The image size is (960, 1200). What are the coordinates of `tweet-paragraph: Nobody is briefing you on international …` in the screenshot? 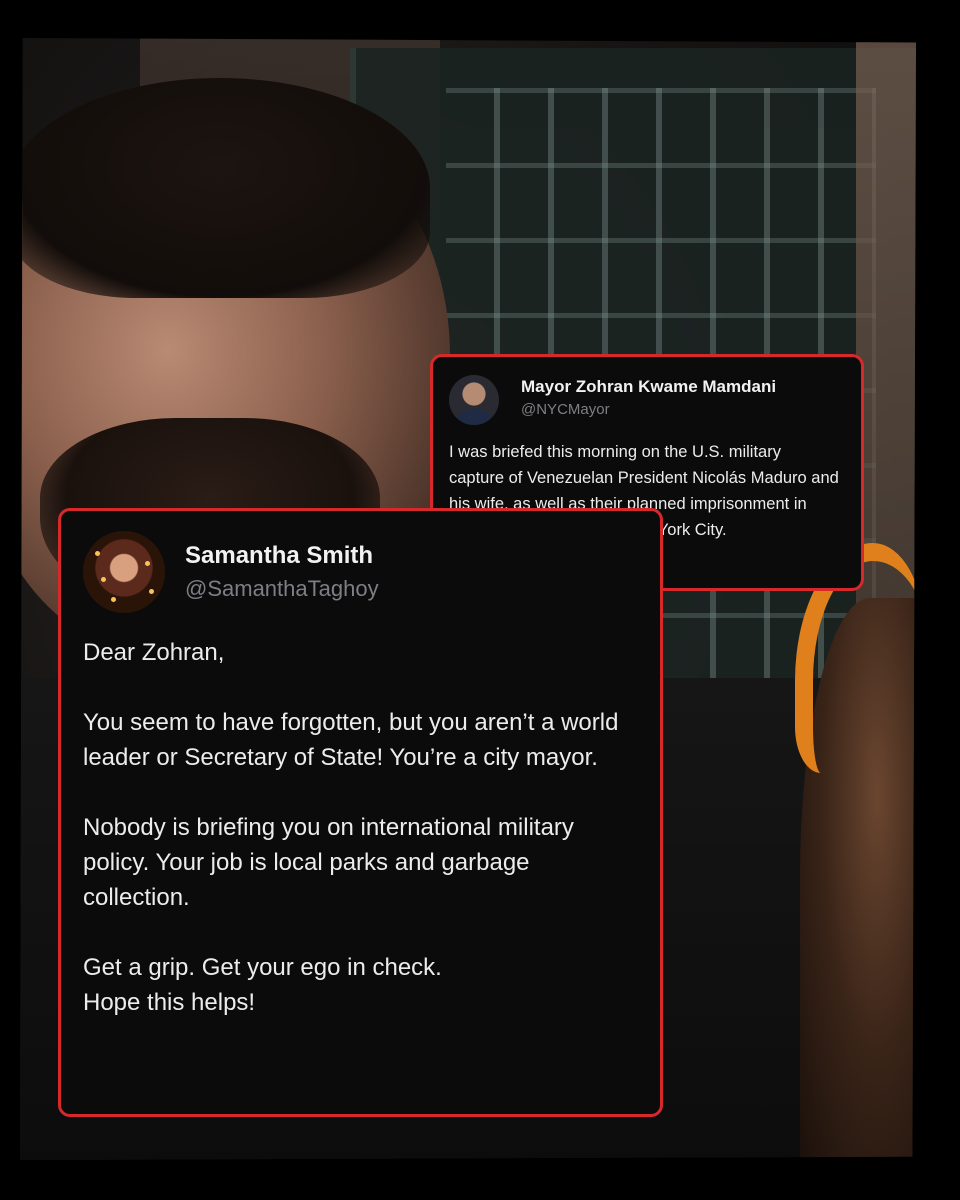 It's located at (328, 862).